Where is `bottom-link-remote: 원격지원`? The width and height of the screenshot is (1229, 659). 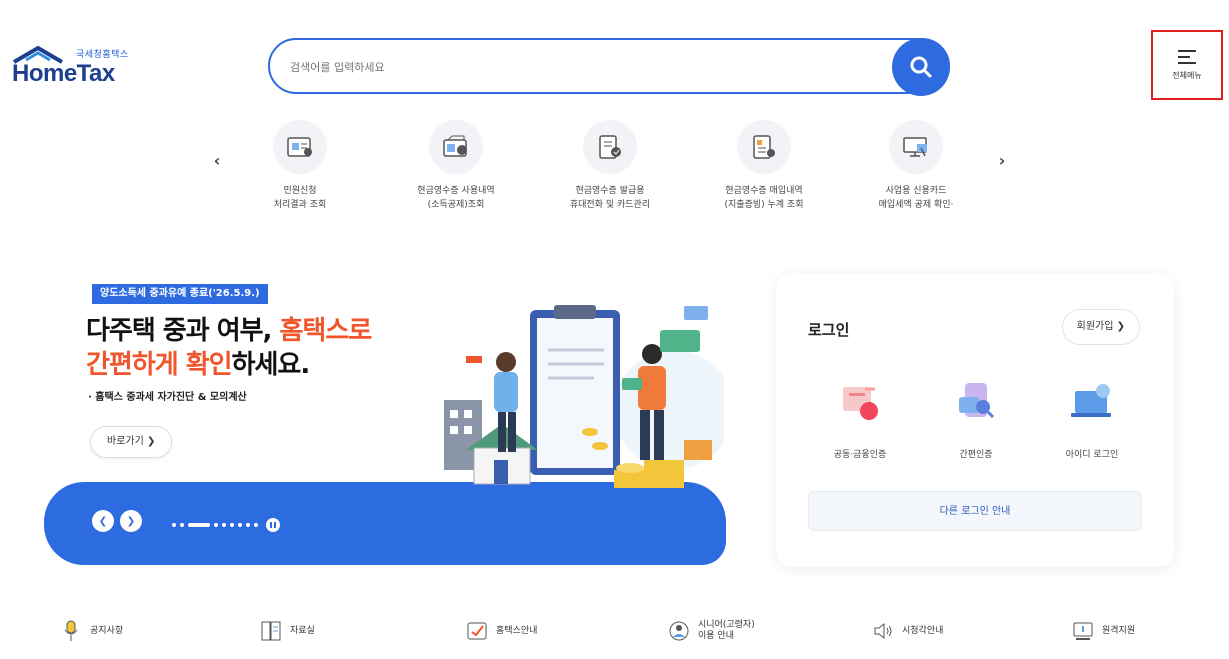 bottom-link-remote: 원격지원 is located at coordinates (1103, 631).